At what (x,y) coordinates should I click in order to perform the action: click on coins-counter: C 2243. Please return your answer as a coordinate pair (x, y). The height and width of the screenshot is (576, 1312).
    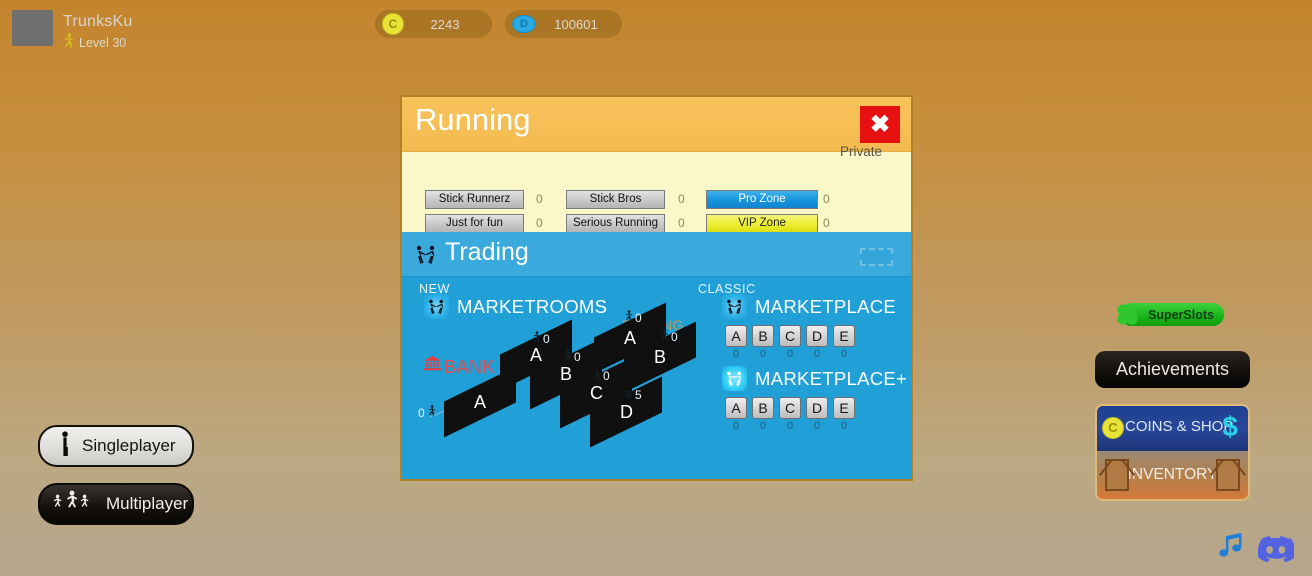
    Looking at the image, I should click on (433, 24).